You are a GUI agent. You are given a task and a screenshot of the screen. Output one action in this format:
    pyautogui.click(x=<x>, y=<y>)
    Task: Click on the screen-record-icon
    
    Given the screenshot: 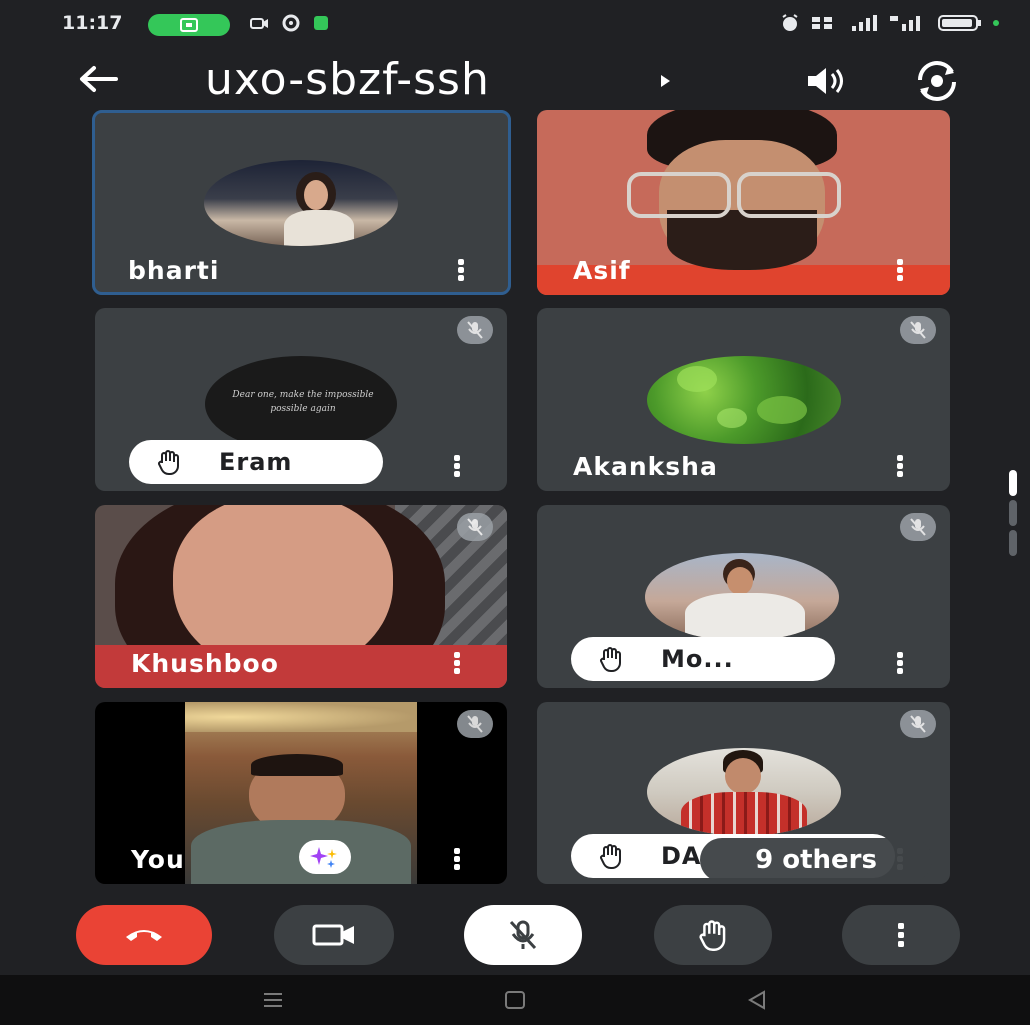 What is the action you would take?
    pyautogui.click(x=189, y=25)
    